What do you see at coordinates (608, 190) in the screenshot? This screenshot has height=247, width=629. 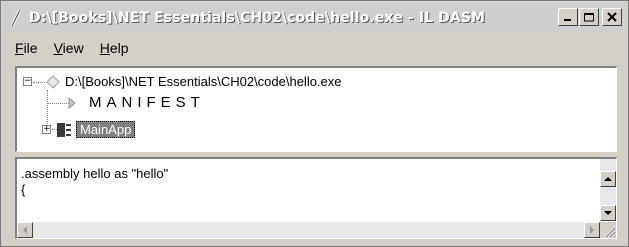 I see `vertical-scrollbar` at bounding box center [608, 190].